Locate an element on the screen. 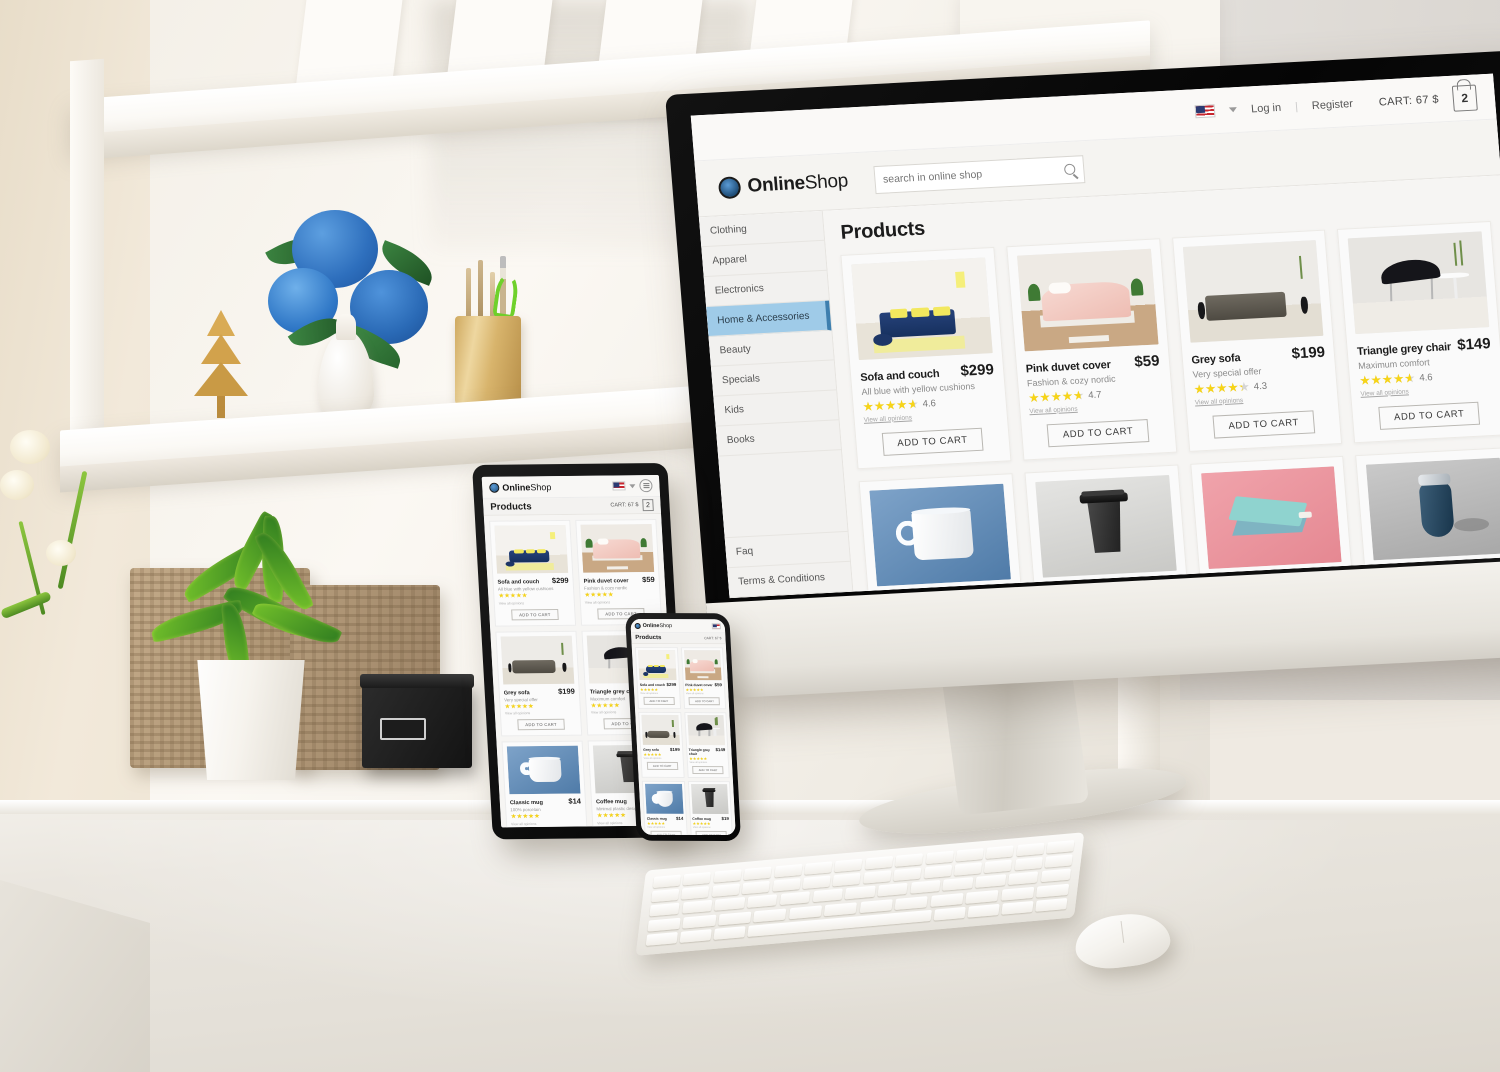 The height and width of the screenshot is (1072, 1500). search-icon is located at coordinates (1069, 169).